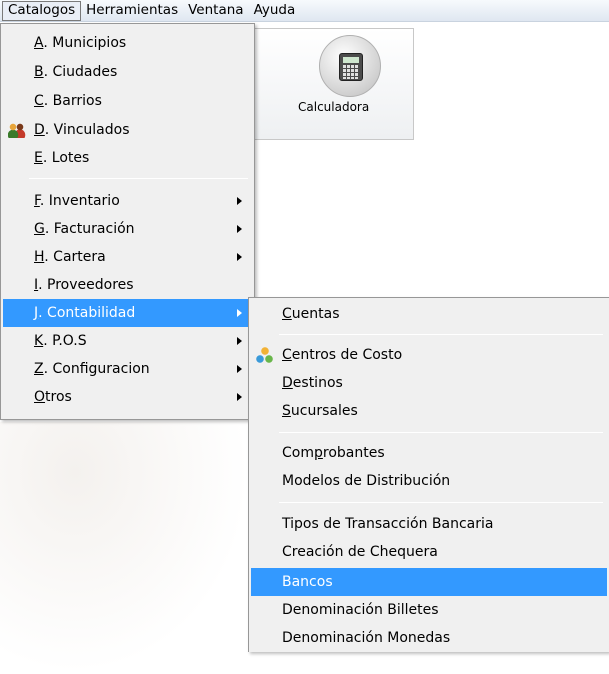 The width and height of the screenshot is (609, 674). What do you see at coordinates (127, 158) in the screenshot?
I see `menu-item-lotes: E. Lotes` at bounding box center [127, 158].